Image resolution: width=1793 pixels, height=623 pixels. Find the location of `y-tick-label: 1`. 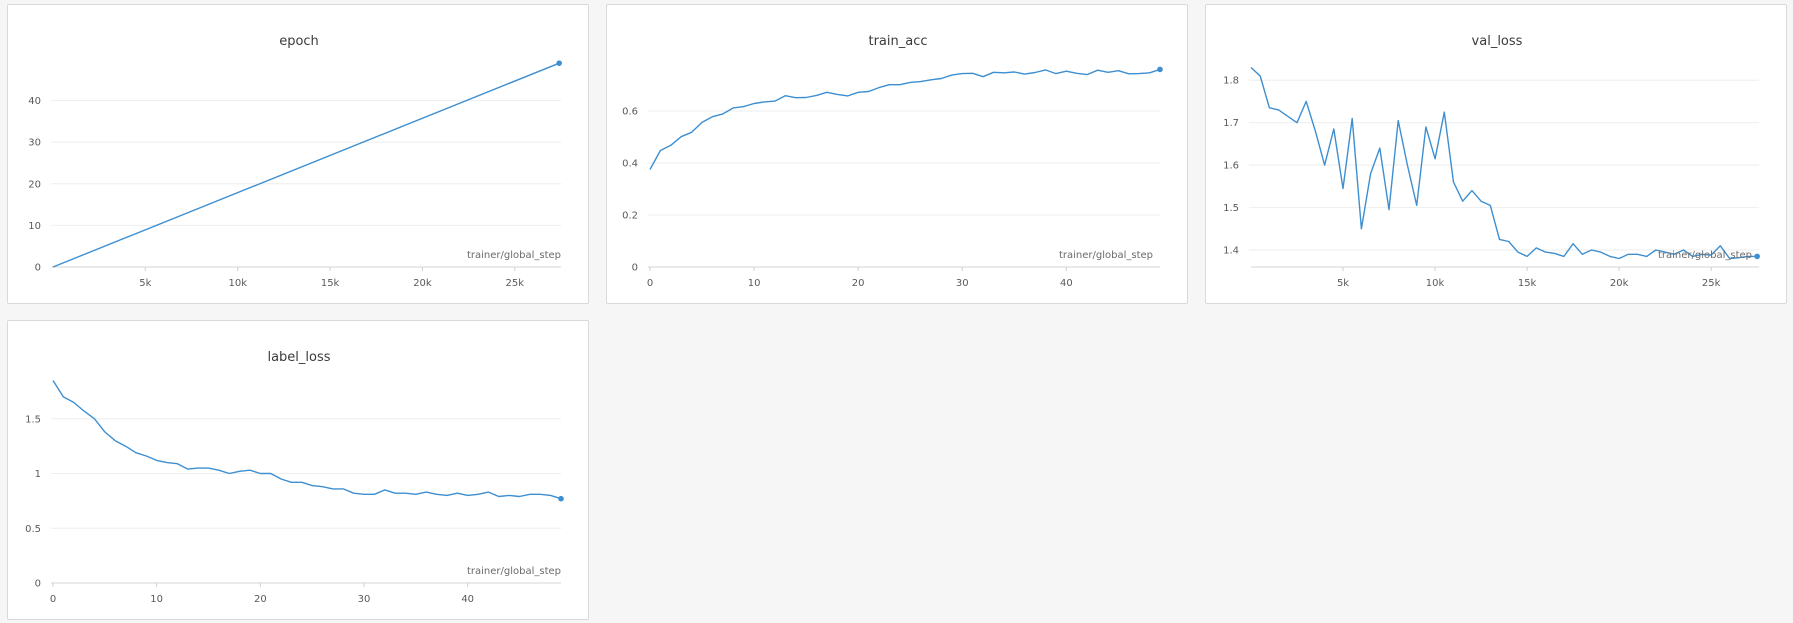

y-tick-label: 1 is located at coordinates (38, 474).